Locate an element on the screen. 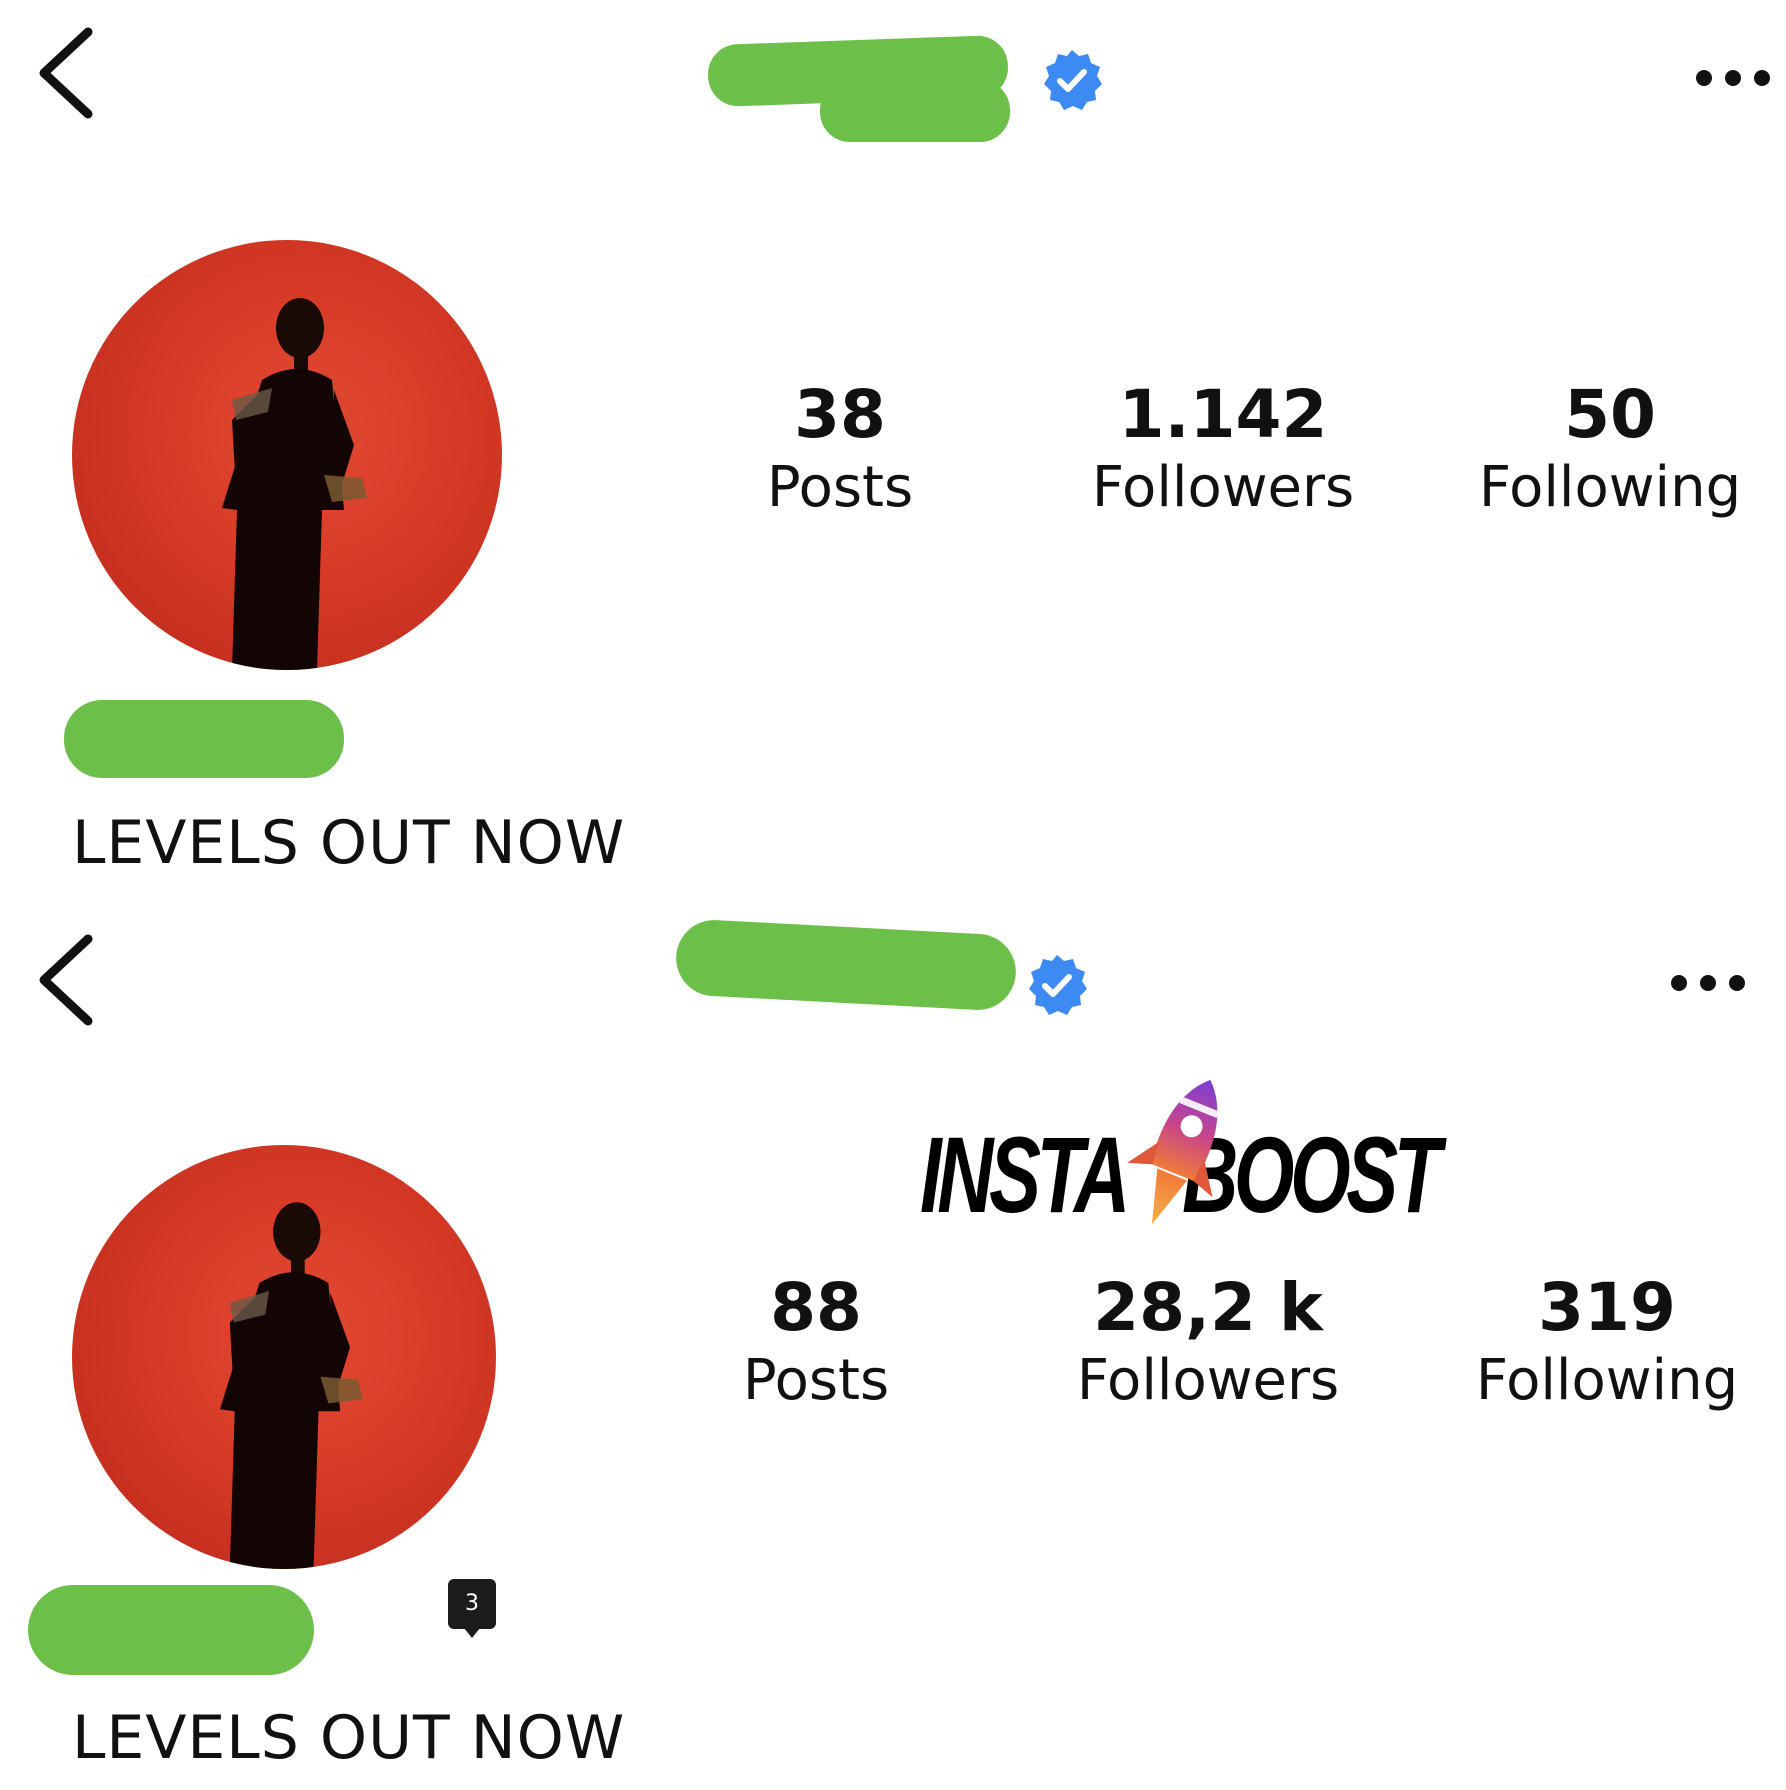  username-redaction is located at coordinates (846, 965).